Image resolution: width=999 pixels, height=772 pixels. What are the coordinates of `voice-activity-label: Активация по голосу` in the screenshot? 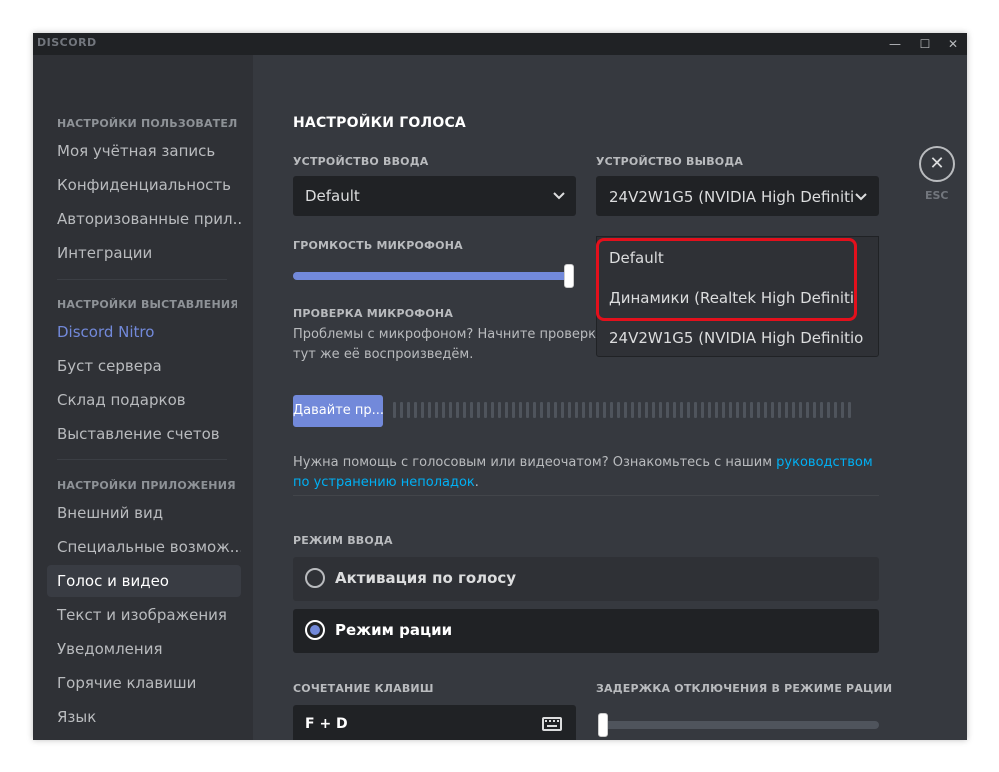 It's located at (426, 578).